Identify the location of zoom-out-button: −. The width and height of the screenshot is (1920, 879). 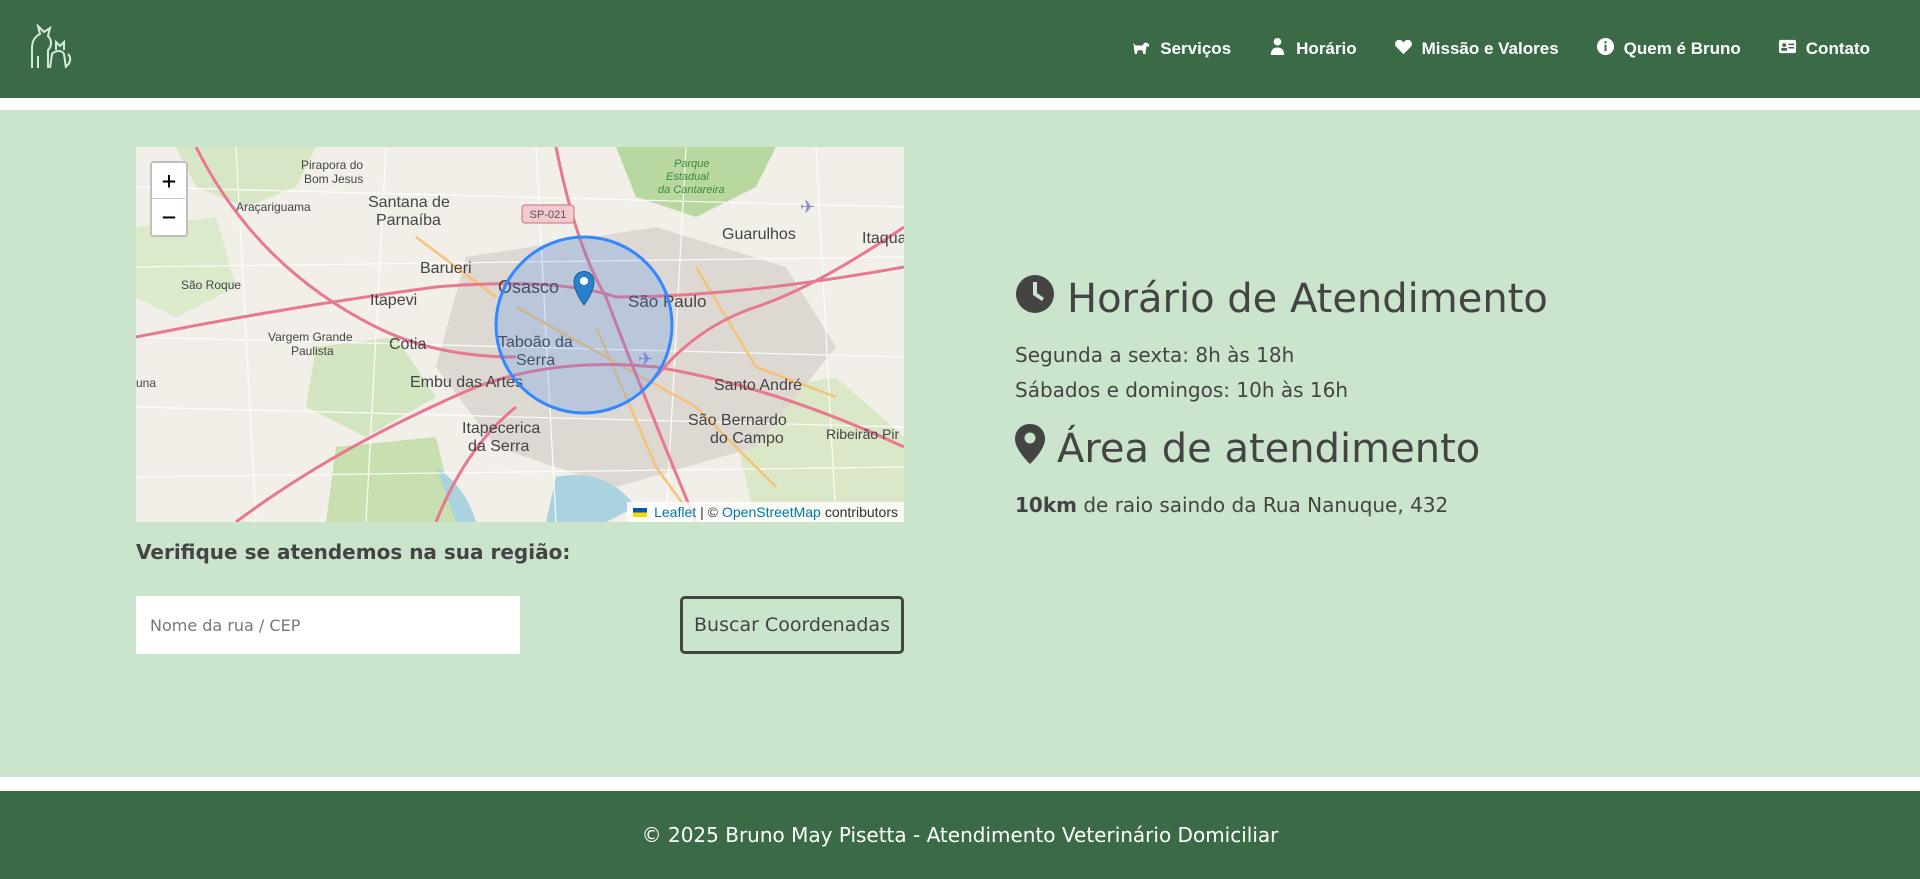
(169, 217).